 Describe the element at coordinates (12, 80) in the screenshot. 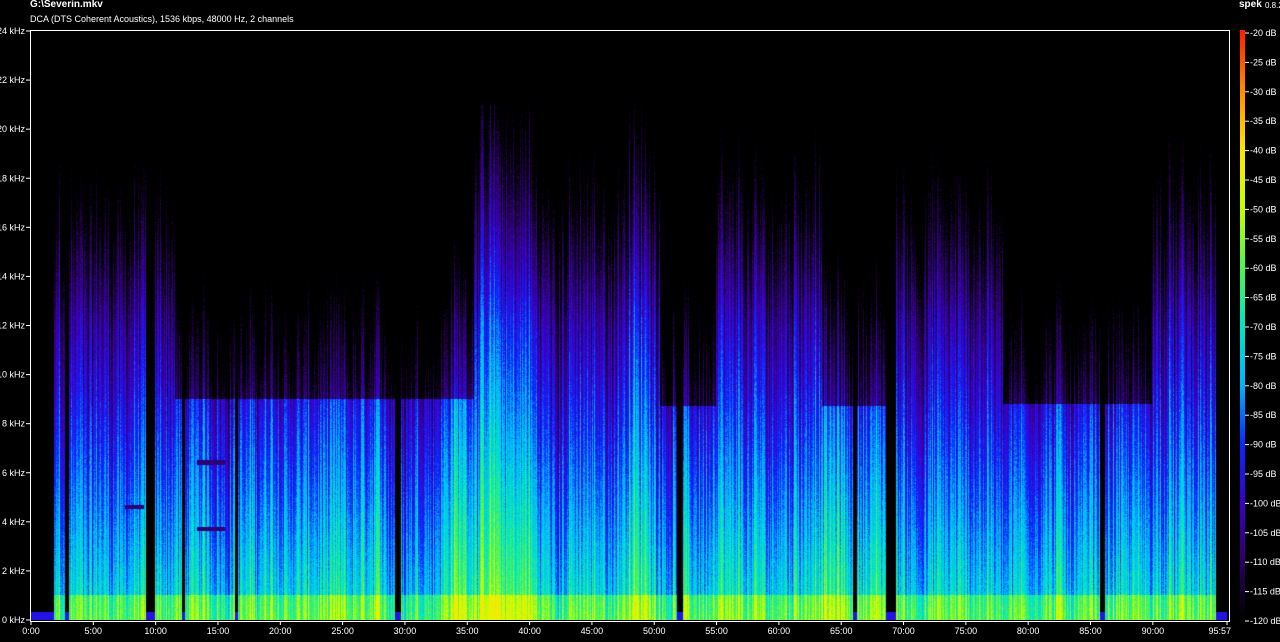

I see `y-tick-label: 22 kHz` at that location.